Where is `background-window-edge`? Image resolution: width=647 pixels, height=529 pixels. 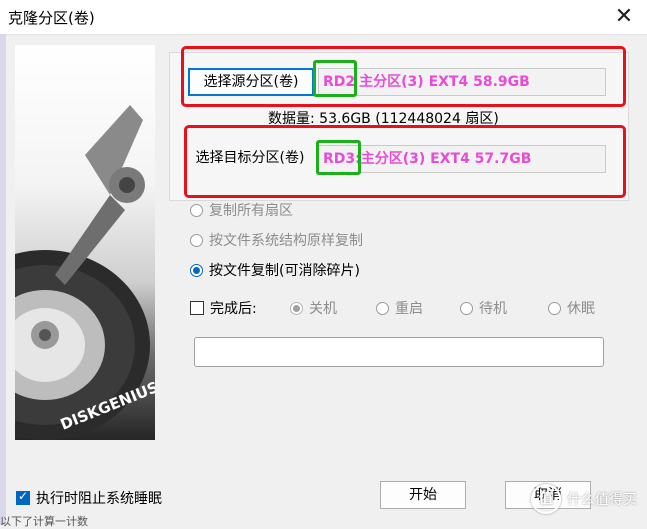 background-window-edge is located at coordinates (3, 279).